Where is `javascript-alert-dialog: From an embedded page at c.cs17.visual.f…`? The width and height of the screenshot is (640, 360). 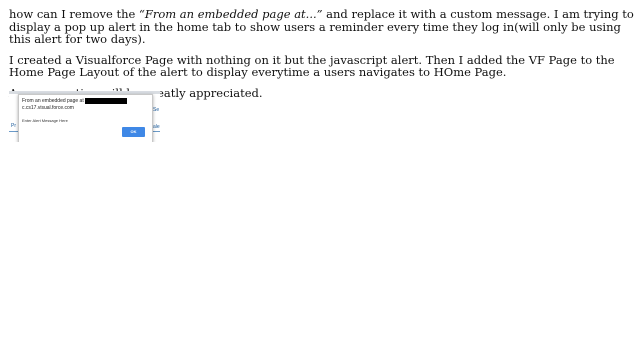
javascript-alert-dialog: From an embedded page at c.cs17.visual.f… is located at coordinates (85, 118).